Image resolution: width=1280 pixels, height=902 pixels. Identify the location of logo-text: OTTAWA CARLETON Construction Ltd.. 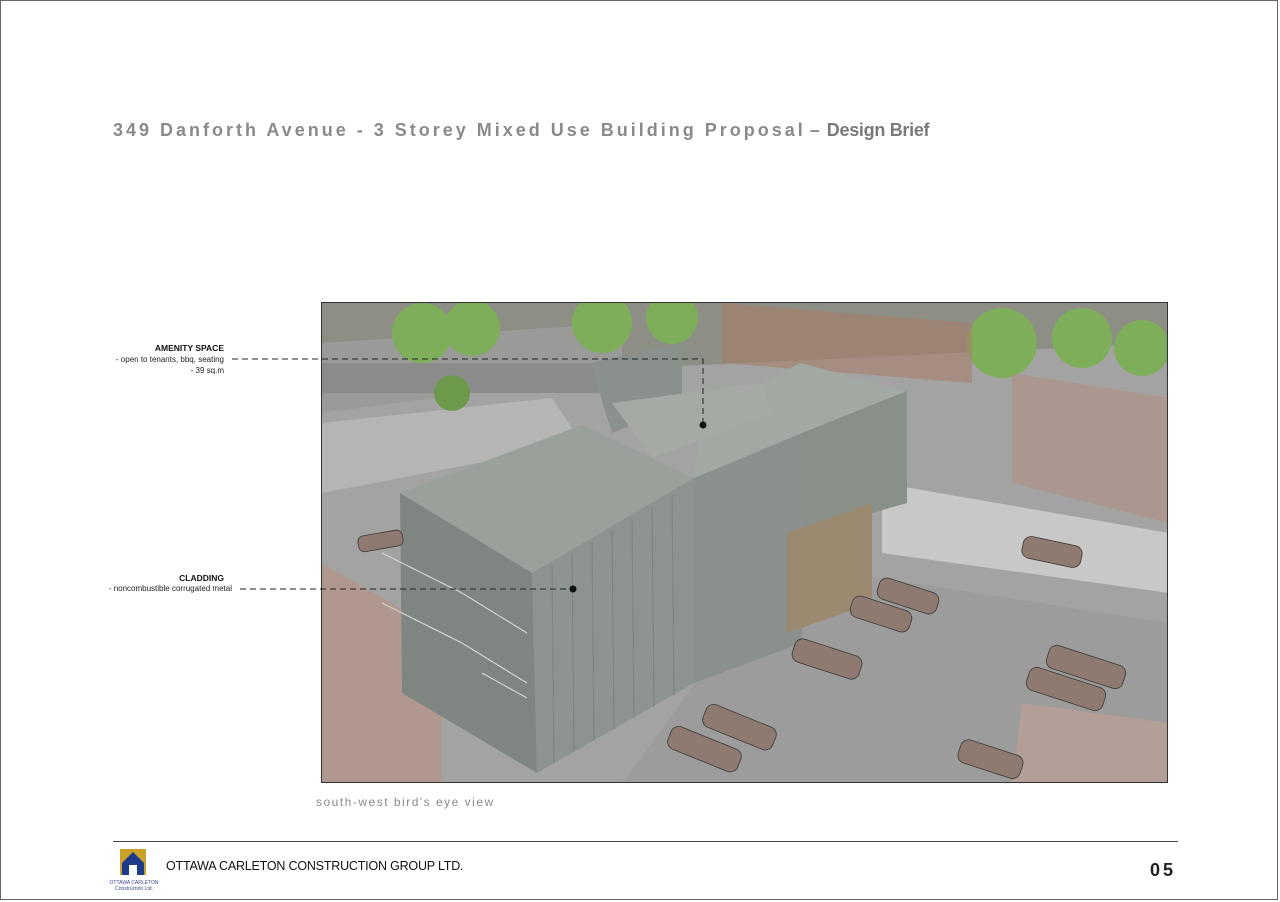
(134, 886).